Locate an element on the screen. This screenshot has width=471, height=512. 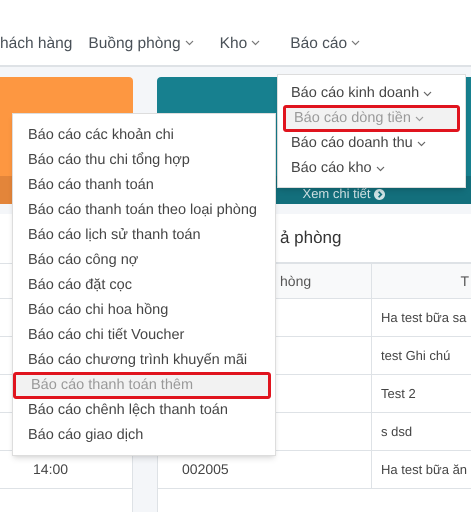
menu-item: Báo cáo lịch sử thanh toán is located at coordinates (142, 235).